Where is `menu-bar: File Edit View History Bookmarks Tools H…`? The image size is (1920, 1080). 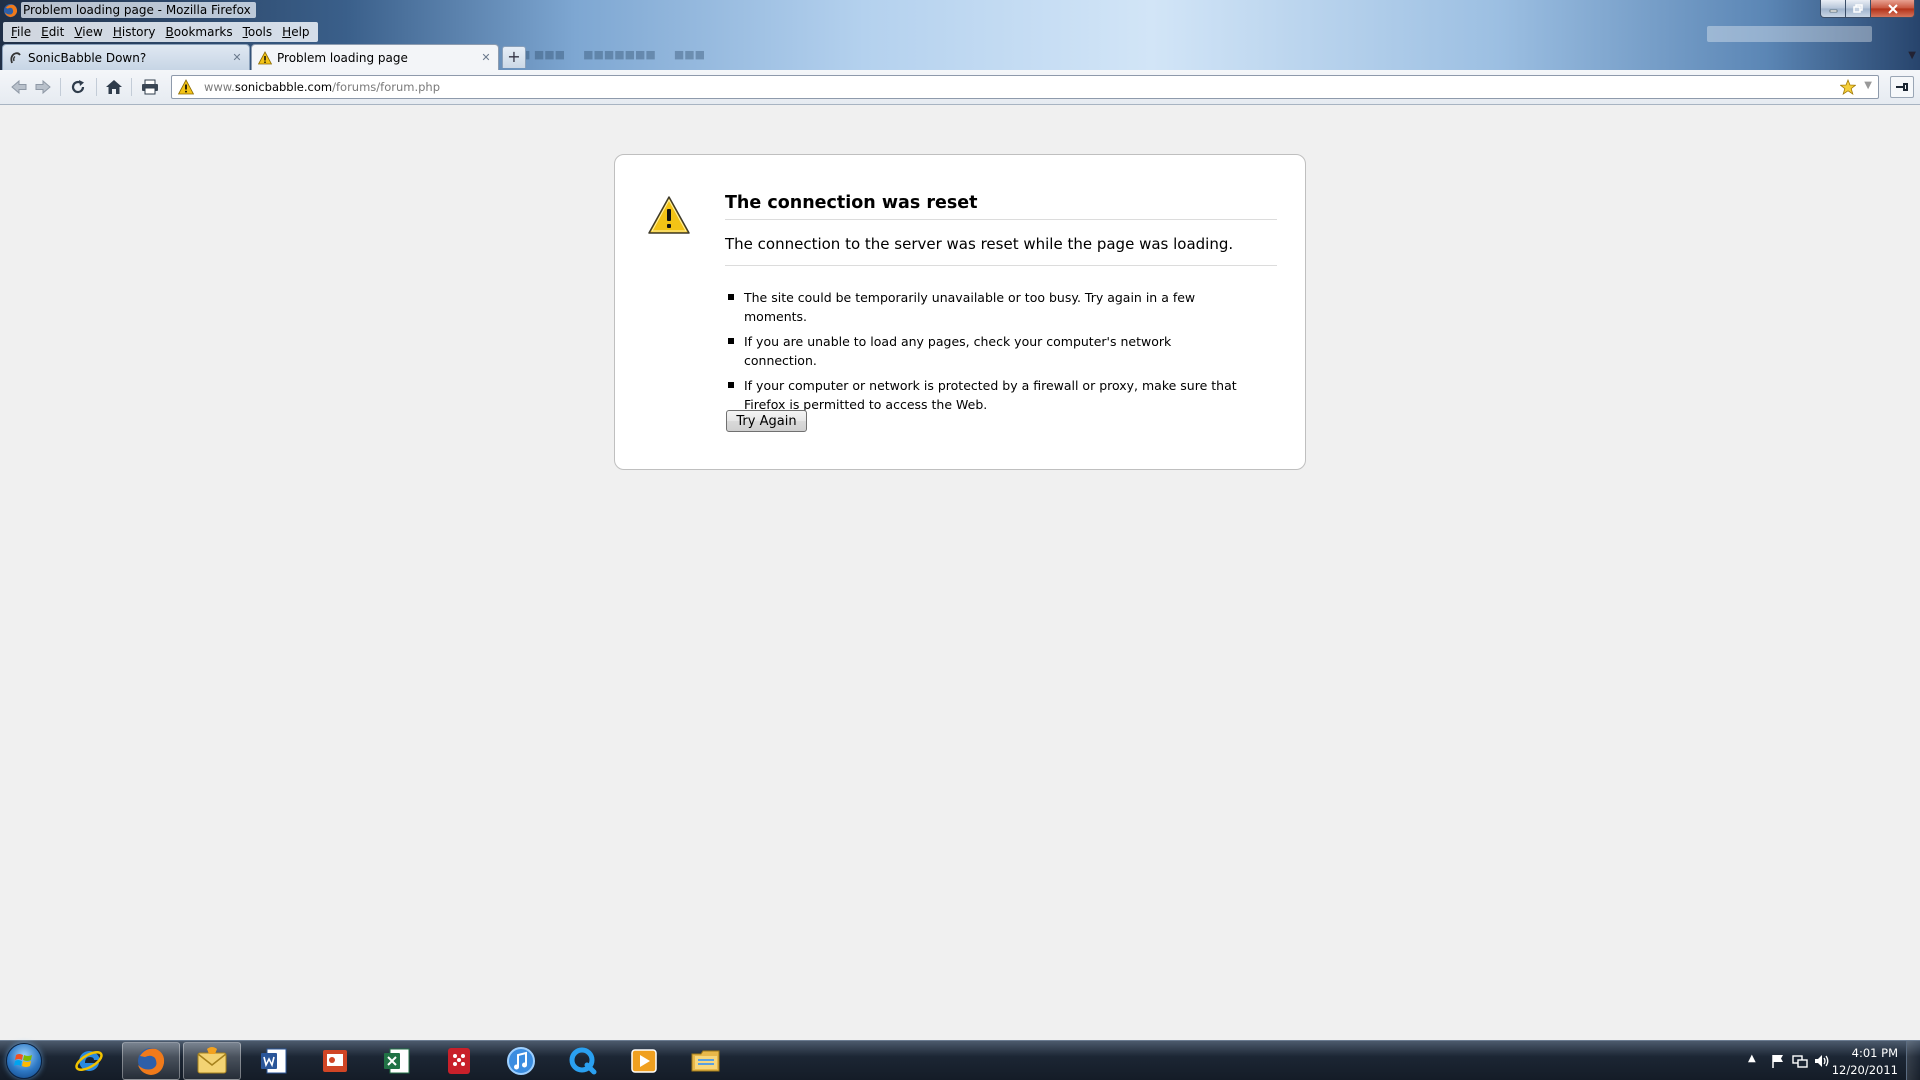
menu-bar: File Edit View History Bookmarks Tools H… is located at coordinates (160, 32).